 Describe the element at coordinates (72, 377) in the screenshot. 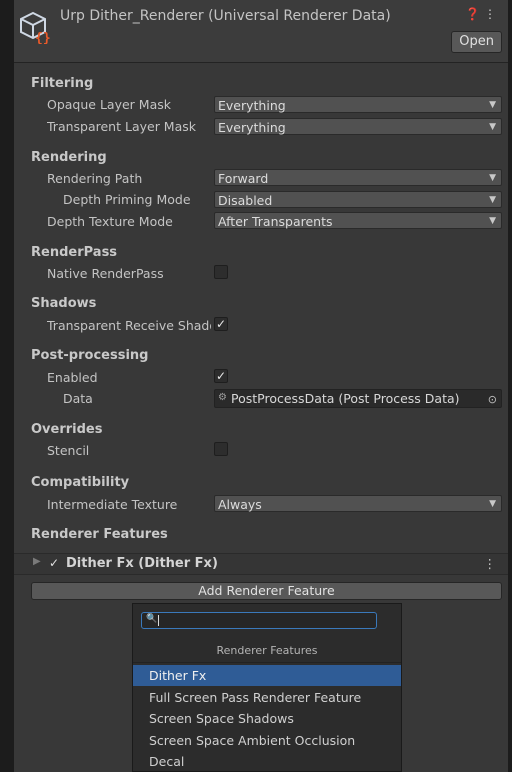

I see `postprocess-enabled-label: Enabled` at that location.